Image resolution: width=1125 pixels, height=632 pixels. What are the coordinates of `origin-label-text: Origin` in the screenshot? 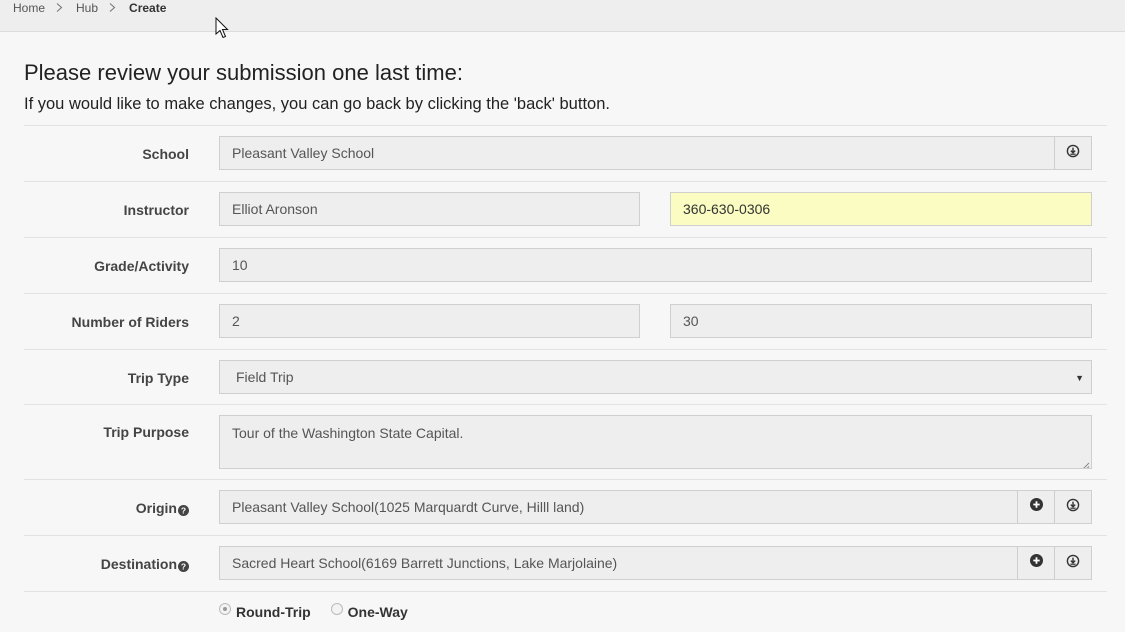 It's located at (156, 508).